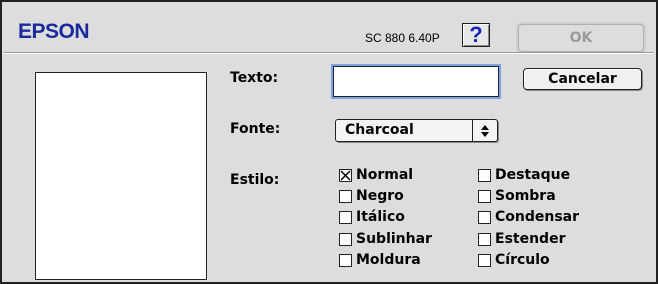  Describe the element at coordinates (530, 239) in the screenshot. I see `checkbox-estender-label: Estender` at that location.